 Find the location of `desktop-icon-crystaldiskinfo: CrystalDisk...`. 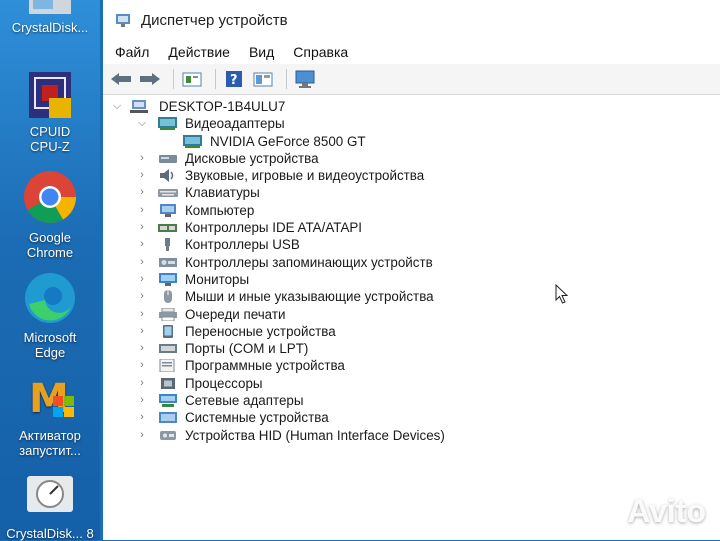

desktop-icon-crystaldiskinfo: CrystalDisk... is located at coordinates (50, 17).